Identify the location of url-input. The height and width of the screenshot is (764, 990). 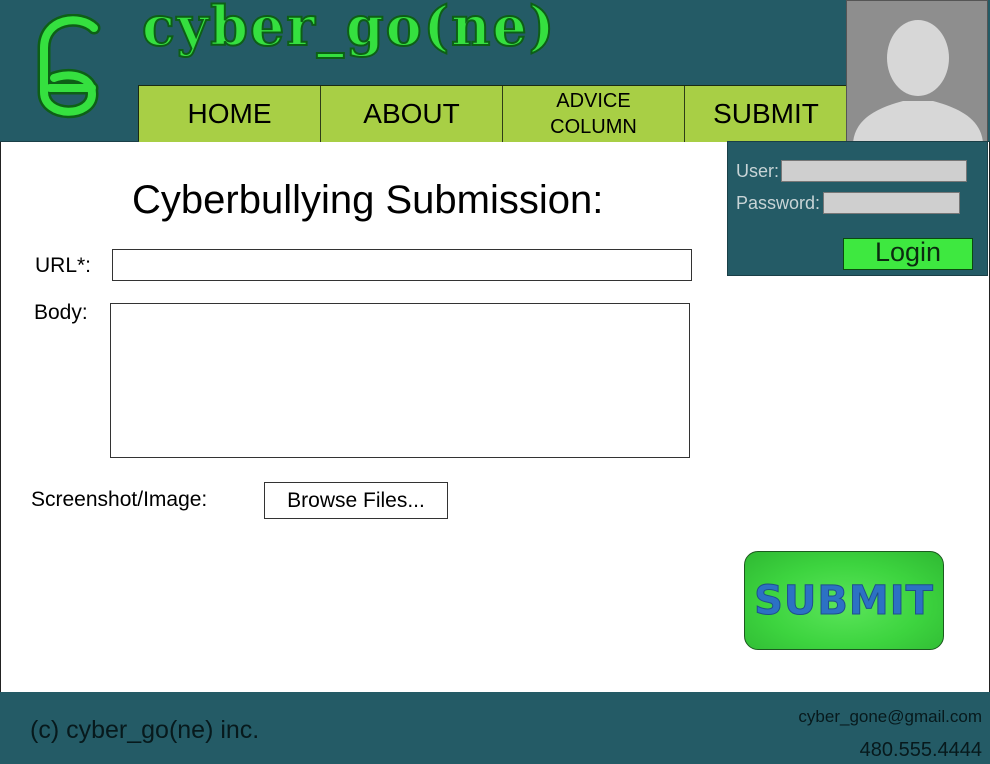
(402, 265).